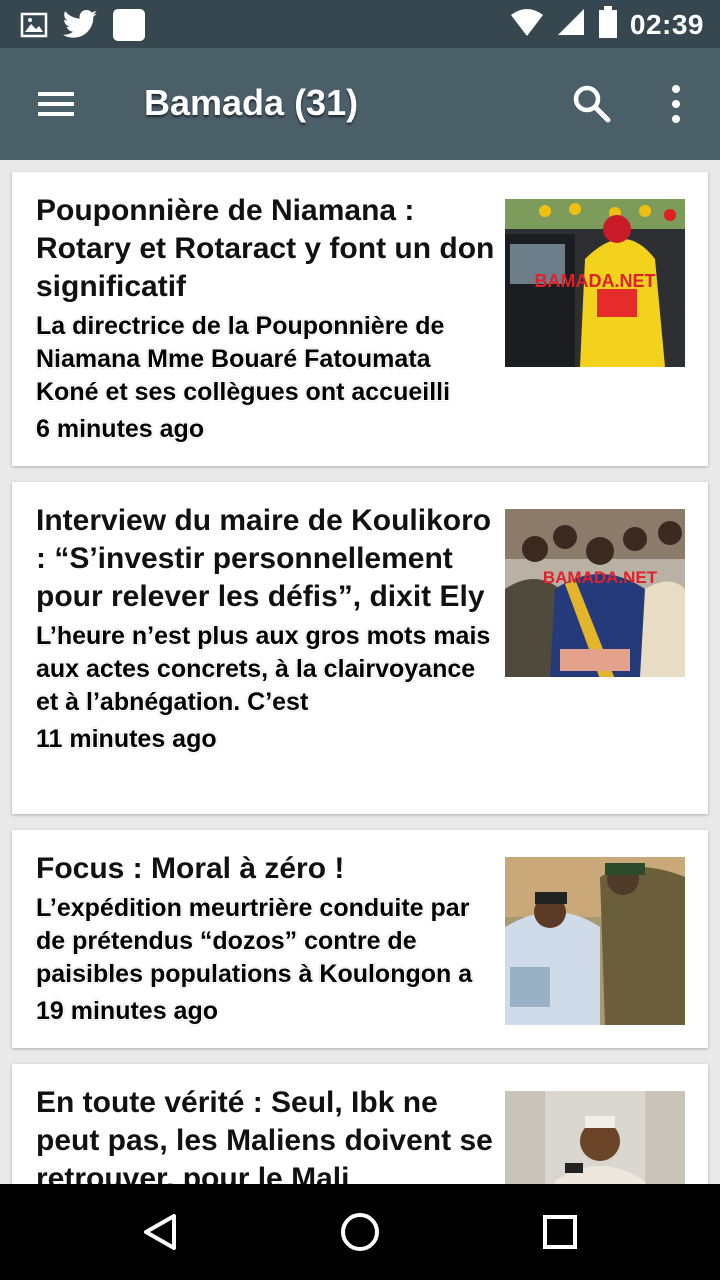 Image resolution: width=720 pixels, height=1280 pixels. What do you see at coordinates (34, 27) in the screenshot?
I see `image-icon` at bounding box center [34, 27].